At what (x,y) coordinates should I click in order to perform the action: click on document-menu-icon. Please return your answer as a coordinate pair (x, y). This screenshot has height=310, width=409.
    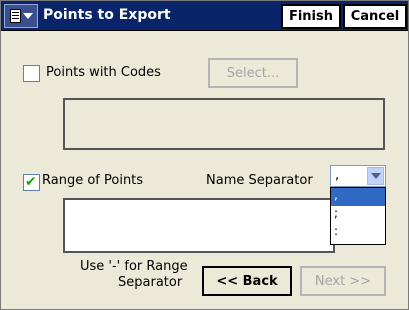
    Looking at the image, I should click on (15, 16).